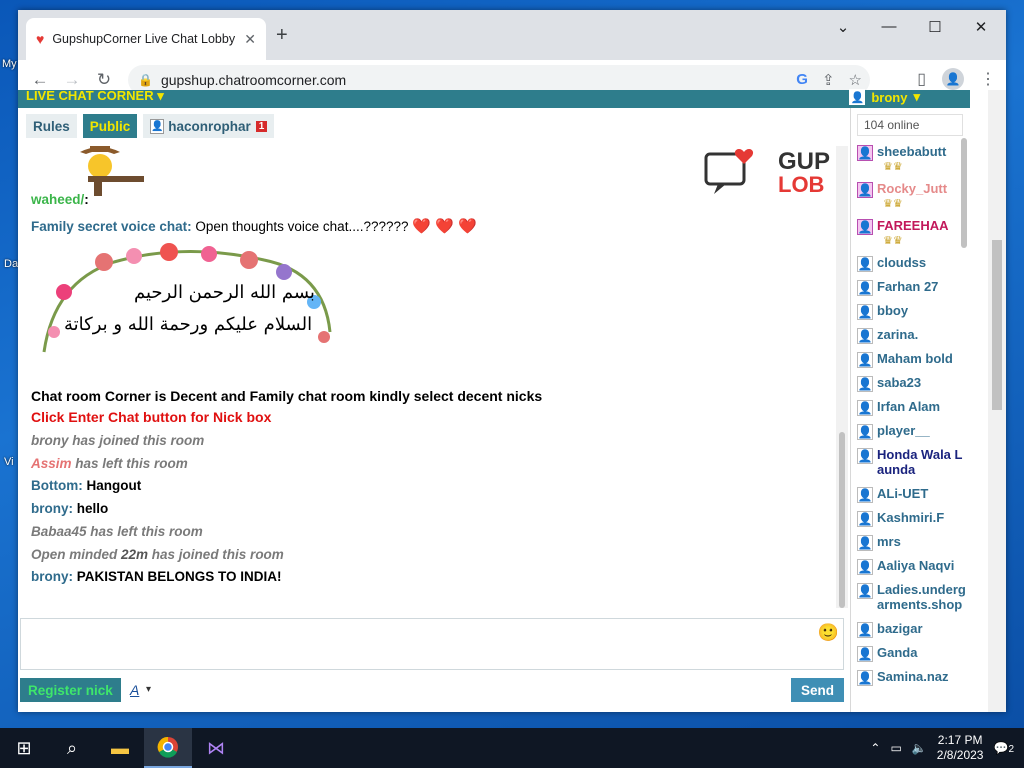  I want to click on userlist-item: 👤 Honda Wala Launda, so click(912, 462).